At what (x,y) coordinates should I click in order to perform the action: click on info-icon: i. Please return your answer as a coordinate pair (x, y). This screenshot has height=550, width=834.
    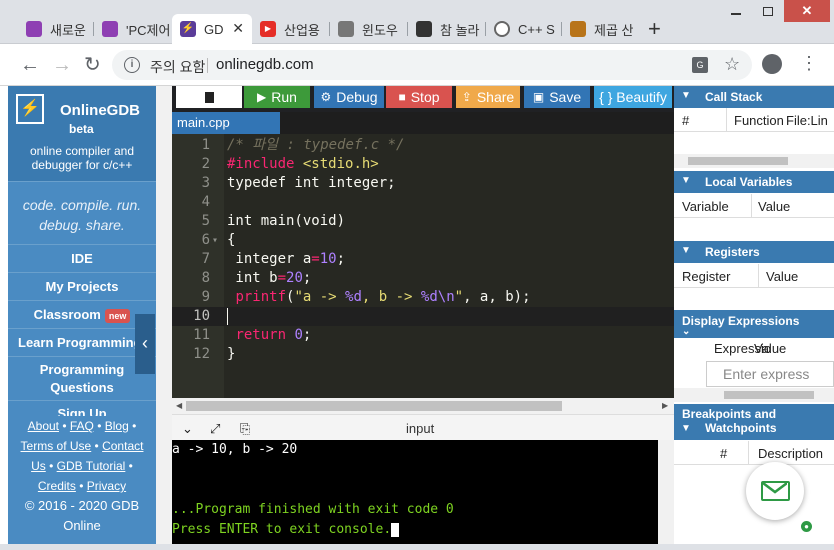
    Looking at the image, I should click on (132, 65).